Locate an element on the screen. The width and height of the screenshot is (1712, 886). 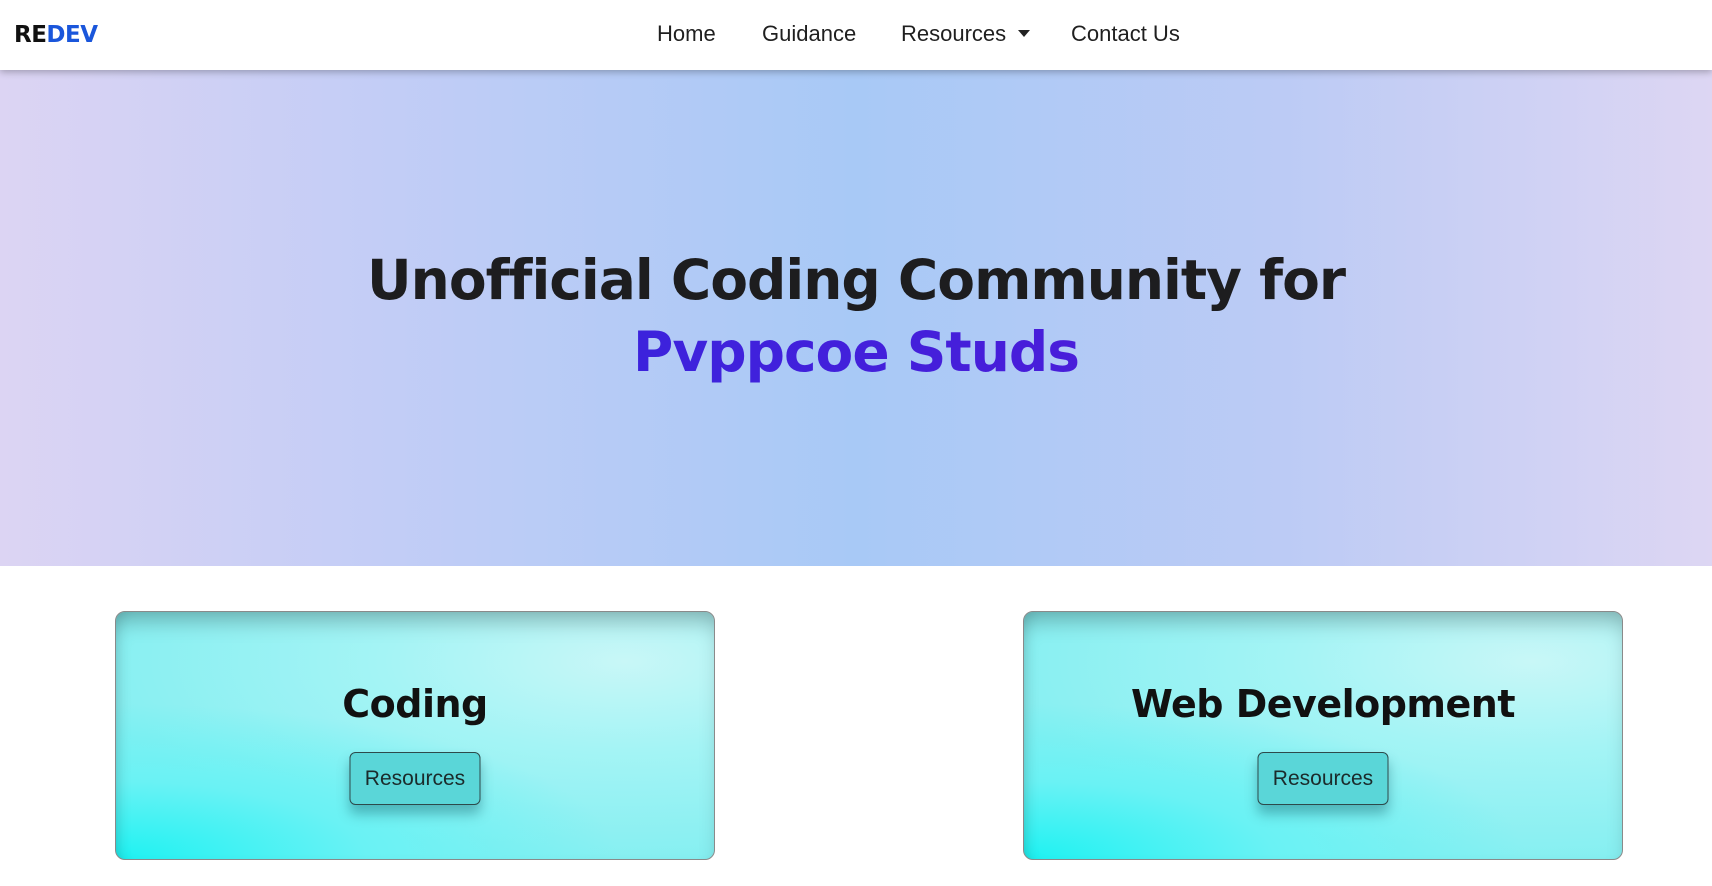
nav-links: Home Guidance Resources Contact Us is located at coordinates (856, 35).